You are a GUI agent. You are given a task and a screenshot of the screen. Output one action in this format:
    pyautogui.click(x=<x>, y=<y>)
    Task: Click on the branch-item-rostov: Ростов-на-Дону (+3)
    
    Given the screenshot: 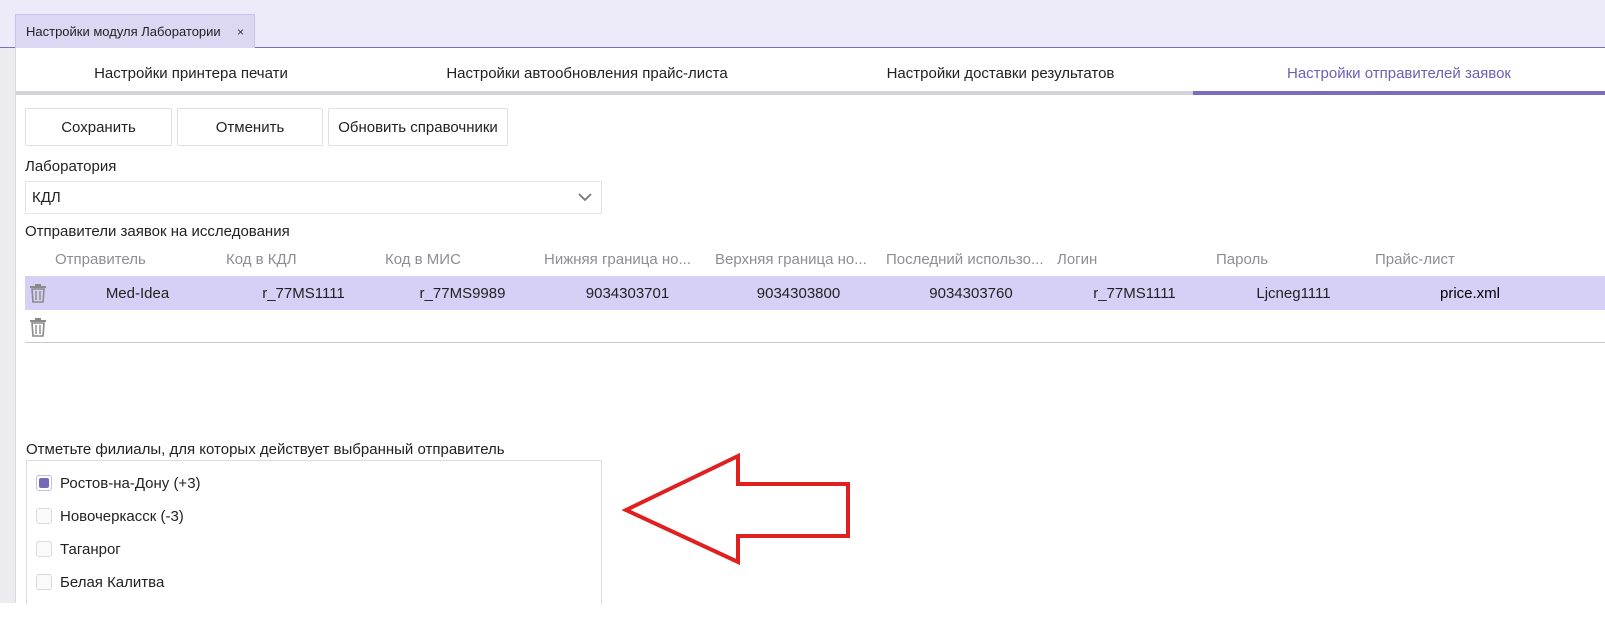 What is the action you would take?
    pyautogui.click(x=118, y=483)
    